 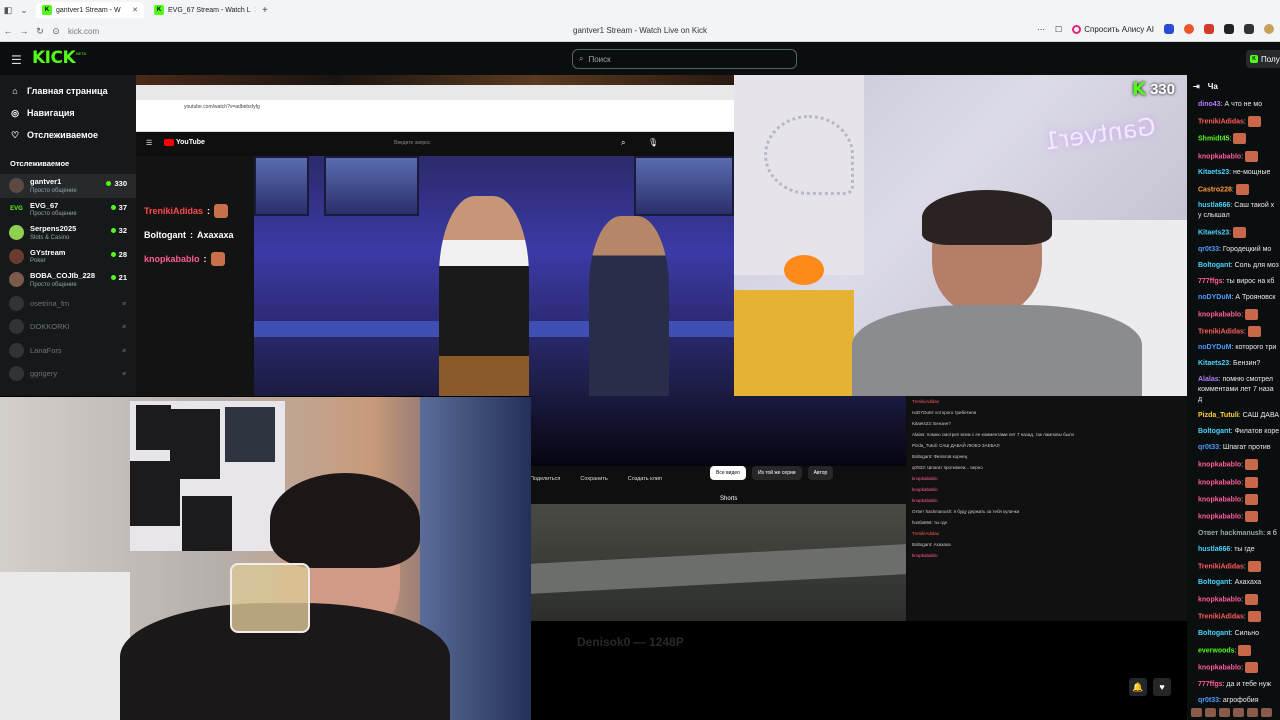 What do you see at coordinates (68, 135) in the screenshot?
I see `nav-following: ♡ Отслеживаемое` at bounding box center [68, 135].